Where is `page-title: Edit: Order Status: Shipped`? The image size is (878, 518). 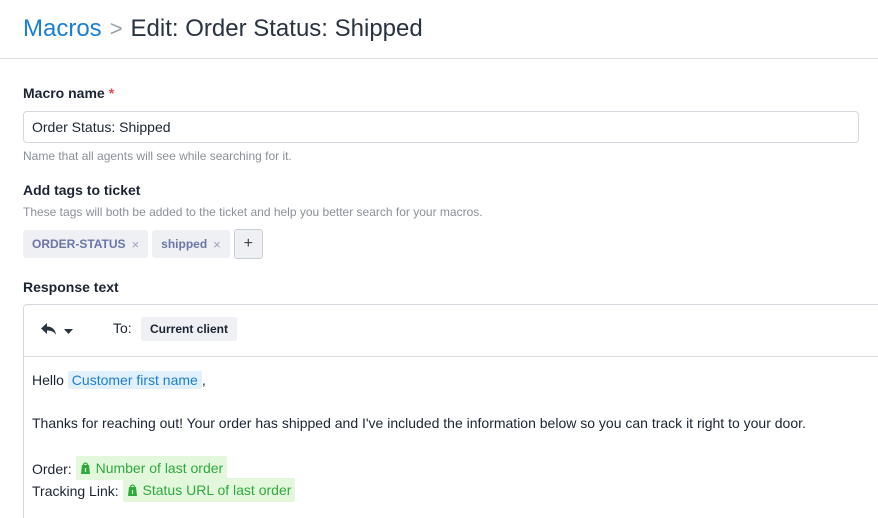
page-title: Edit: Order Status: Shipped is located at coordinates (276, 28).